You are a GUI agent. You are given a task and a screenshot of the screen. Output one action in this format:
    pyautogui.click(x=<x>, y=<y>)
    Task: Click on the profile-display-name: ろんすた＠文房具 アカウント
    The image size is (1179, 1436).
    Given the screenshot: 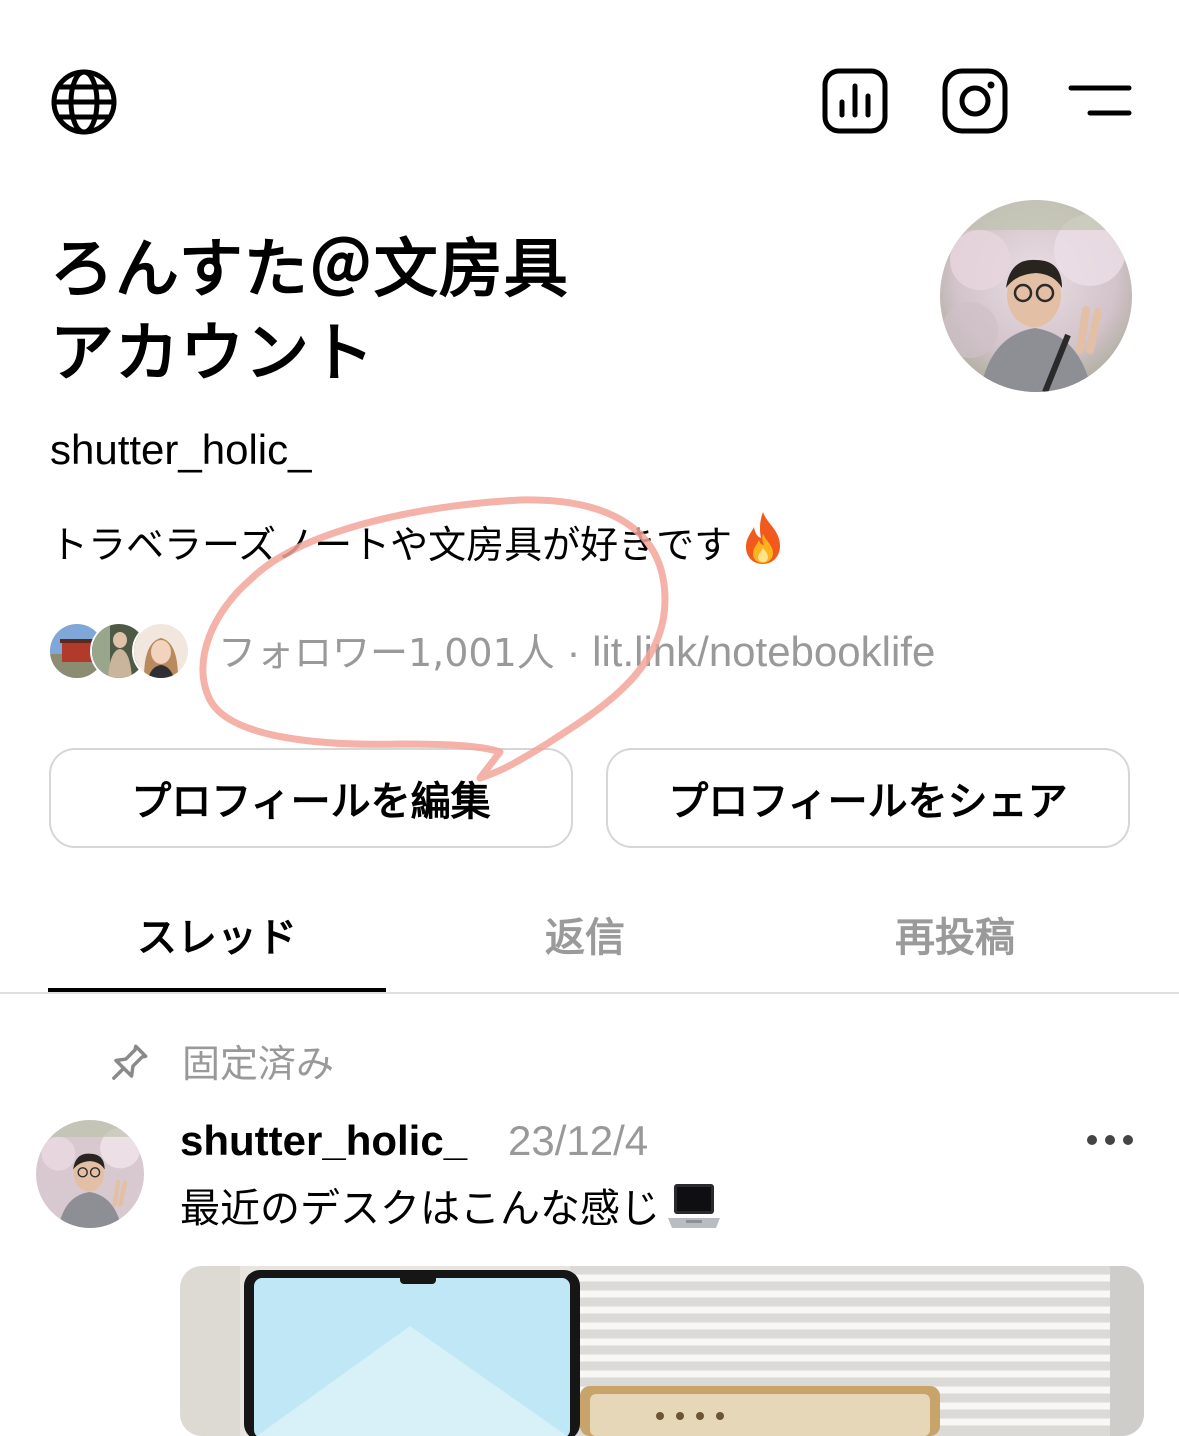 What is the action you would take?
    pyautogui.click(x=370, y=312)
    